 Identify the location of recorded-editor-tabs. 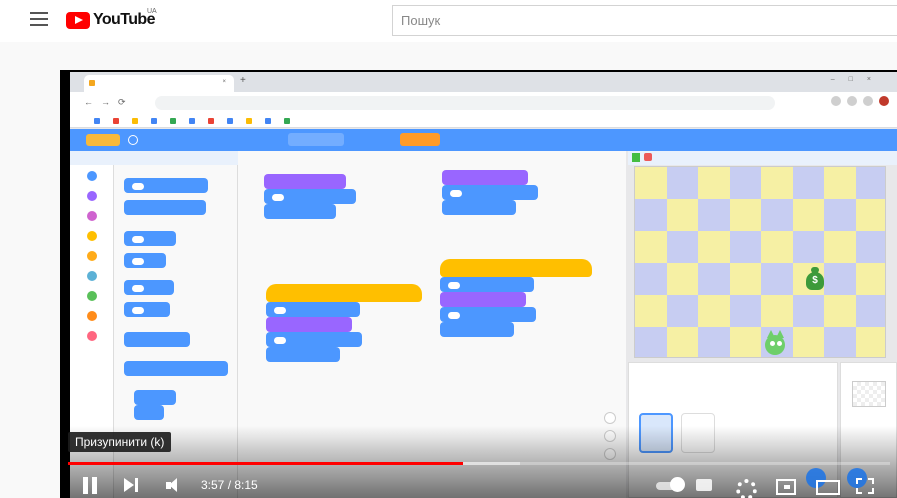
(154, 158).